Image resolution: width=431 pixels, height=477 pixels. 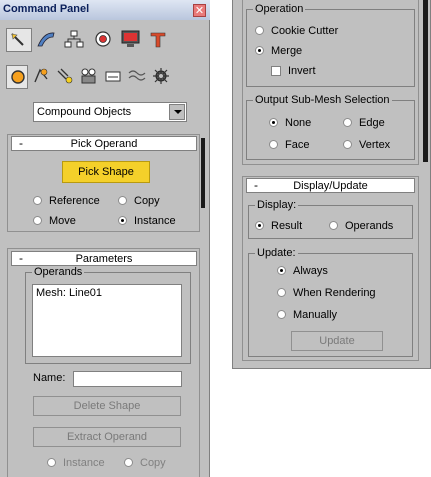 What do you see at coordinates (84, 112) in the screenshot?
I see `category-value: Compound Objects` at bounding box center [84, 112].